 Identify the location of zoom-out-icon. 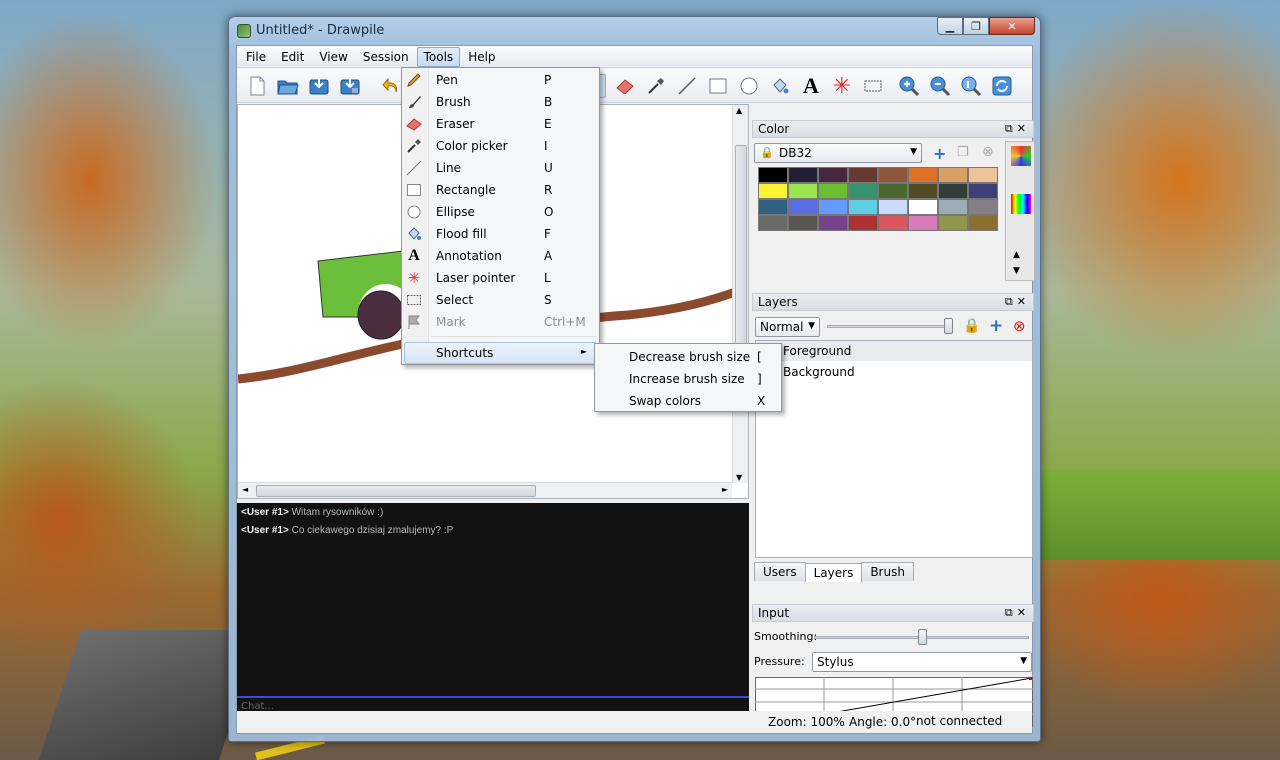
(940, 86).